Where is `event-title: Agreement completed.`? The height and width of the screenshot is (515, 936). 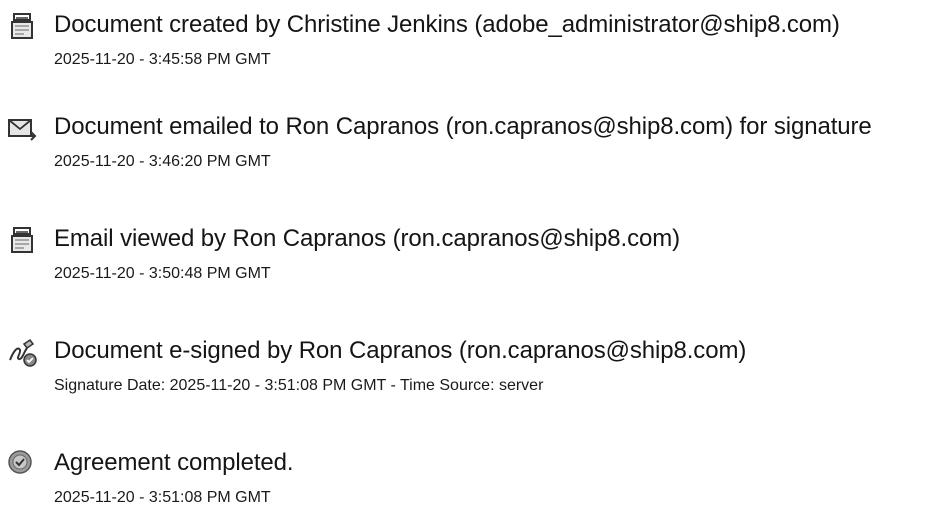
event-title: Agreement completed. is located at coordinates (174, 462).